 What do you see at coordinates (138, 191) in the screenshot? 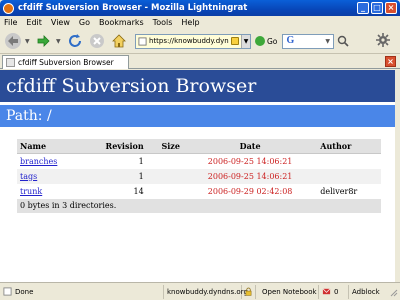
I see `revision-cell: 14` at bounding box center [138, 191].